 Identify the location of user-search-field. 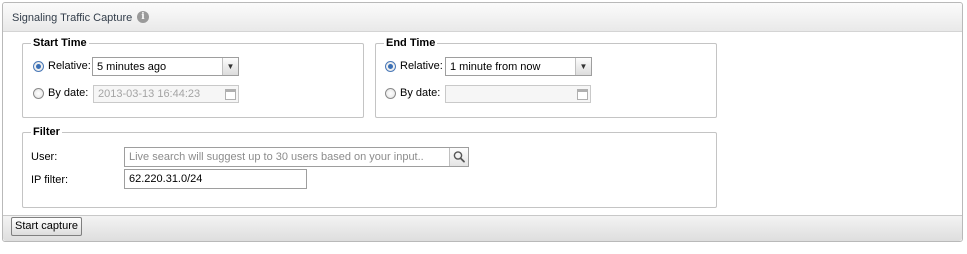
(296, 157).